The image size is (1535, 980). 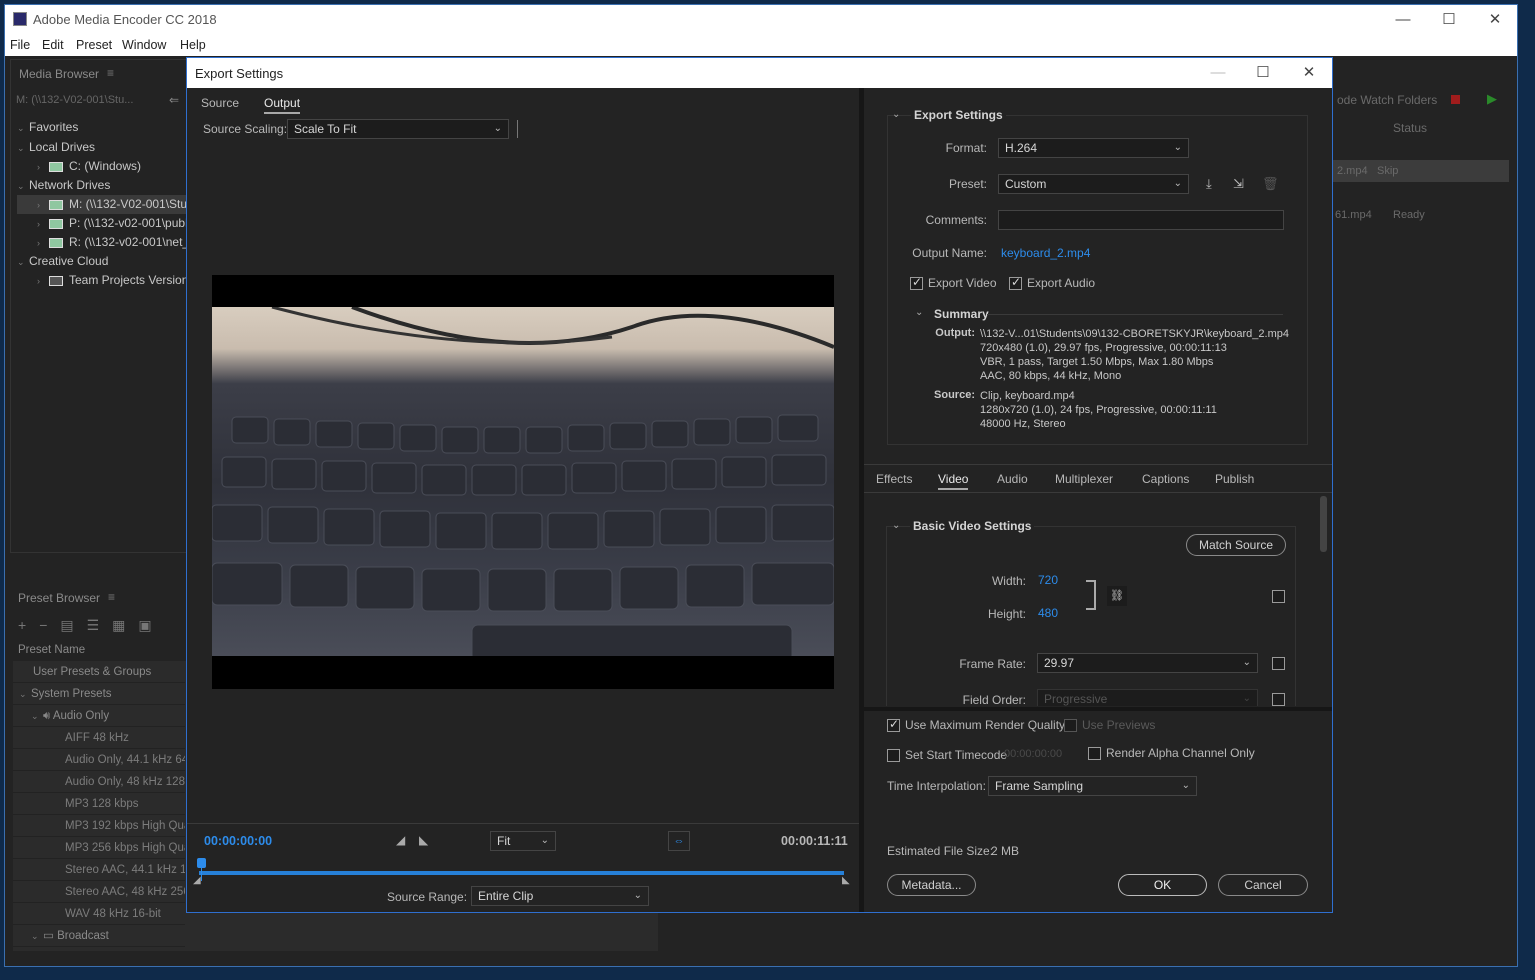 What do you see at coordinates (99, 738) in the screenshot?
I see `preset-item: AIFF 48 kHz` at bounding box center [99, 738].